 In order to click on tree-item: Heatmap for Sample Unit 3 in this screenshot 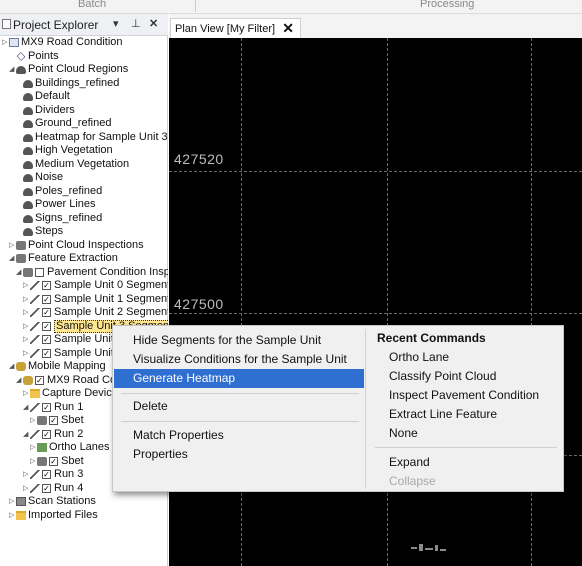, I will do `click(84, 138)`.